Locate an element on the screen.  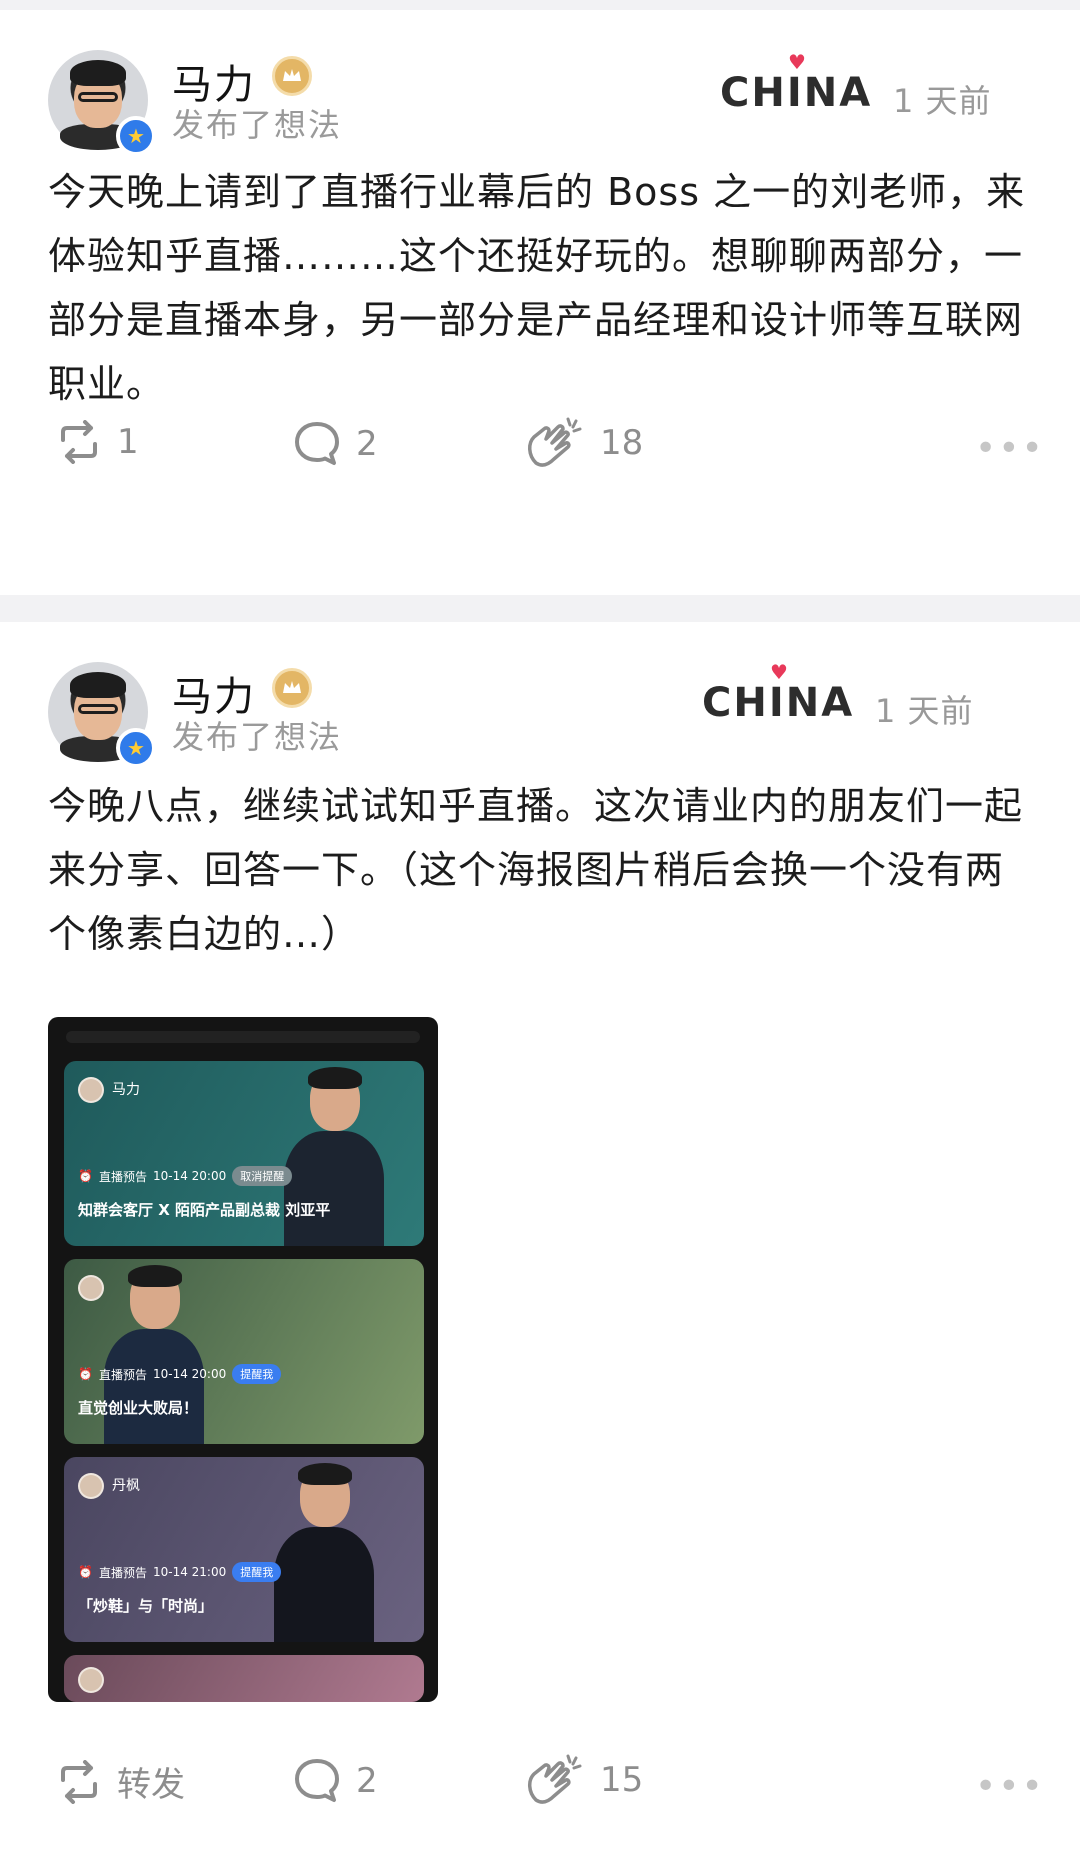
repost-label: 转发 is located at coordinates (151, 1785).